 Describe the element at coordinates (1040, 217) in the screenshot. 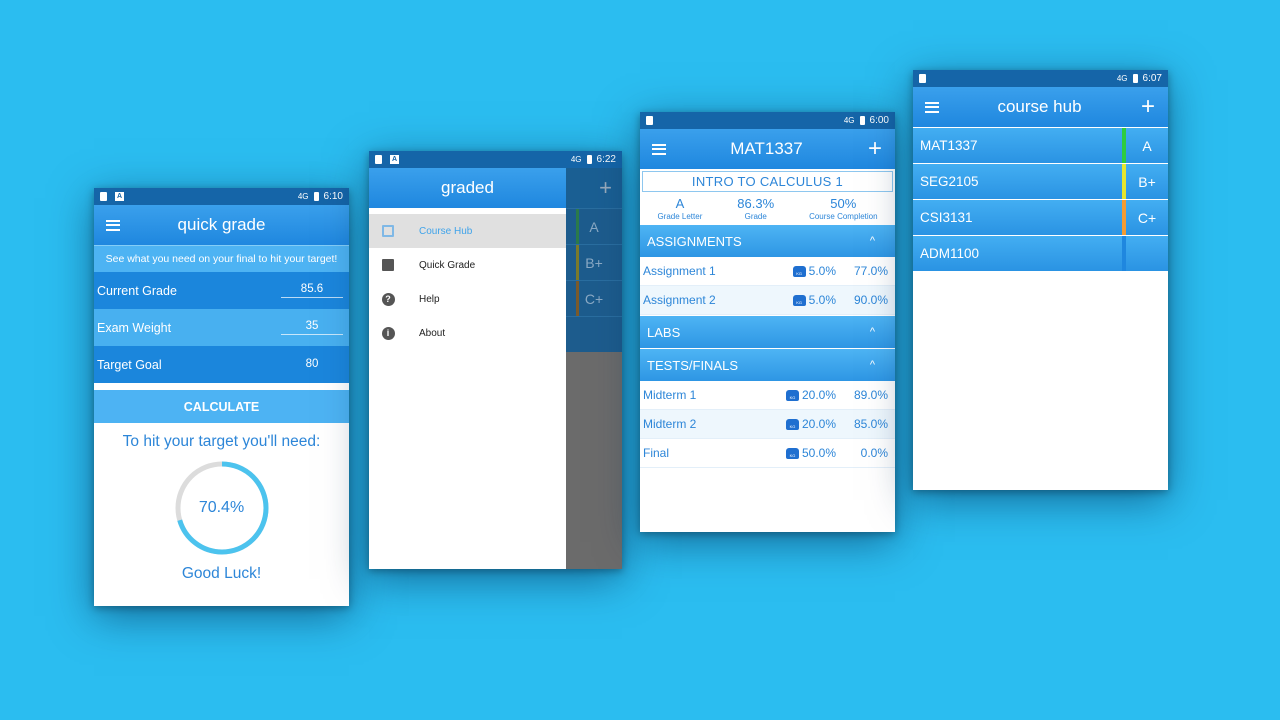

I see `course-row: CSI3131 C+` at that location.